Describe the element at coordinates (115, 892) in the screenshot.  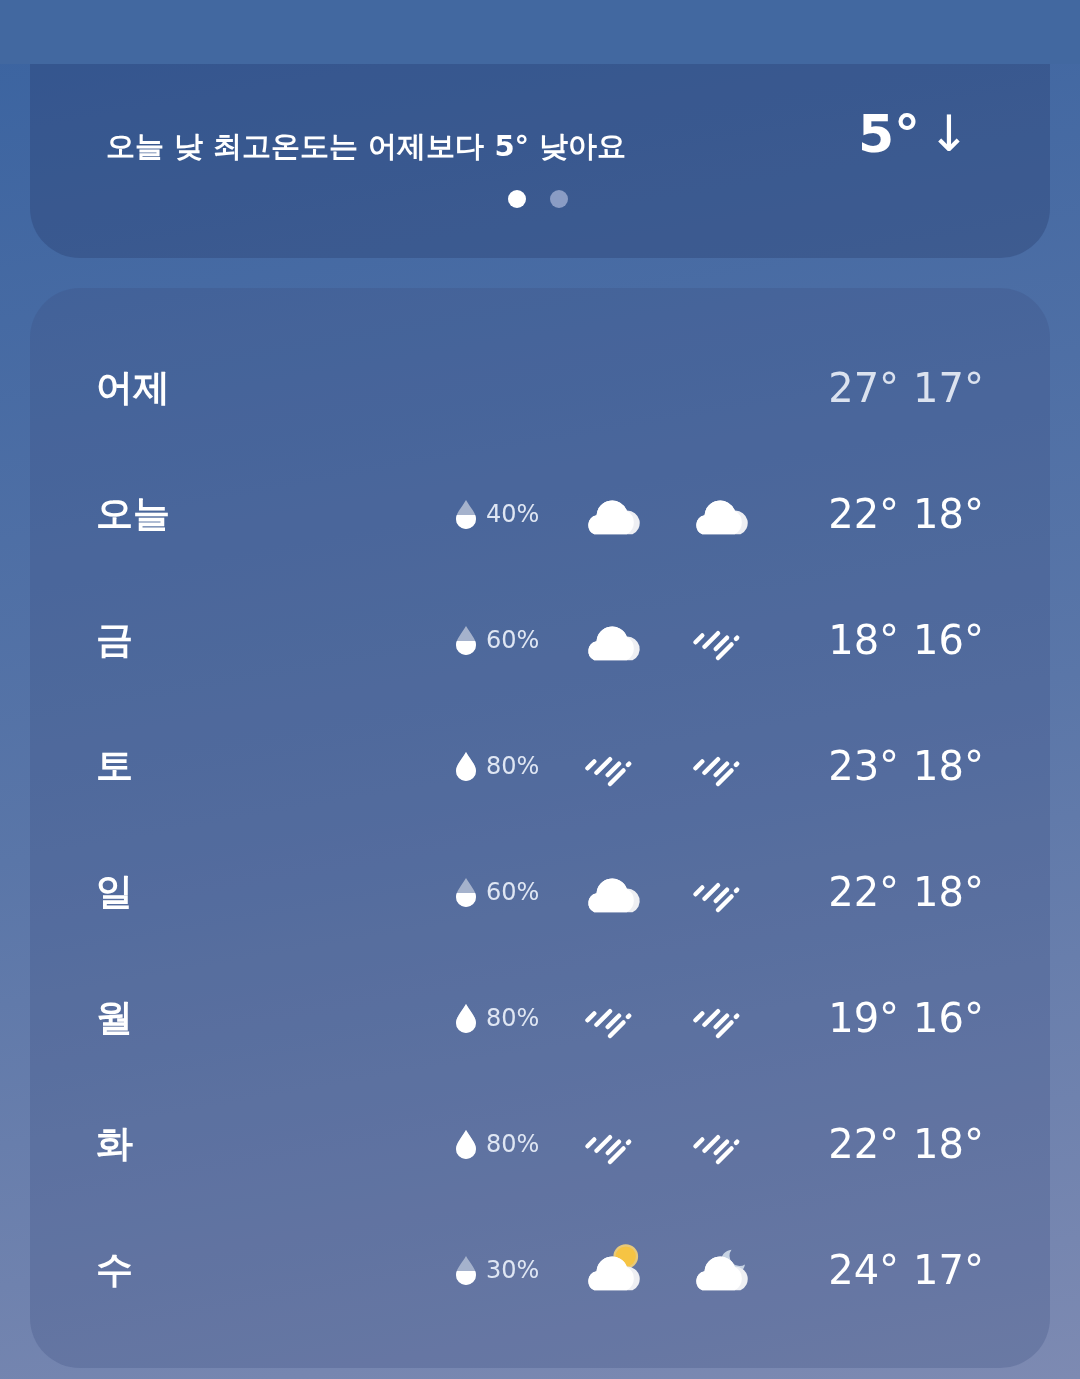
I see `day-label: 일` at that location.